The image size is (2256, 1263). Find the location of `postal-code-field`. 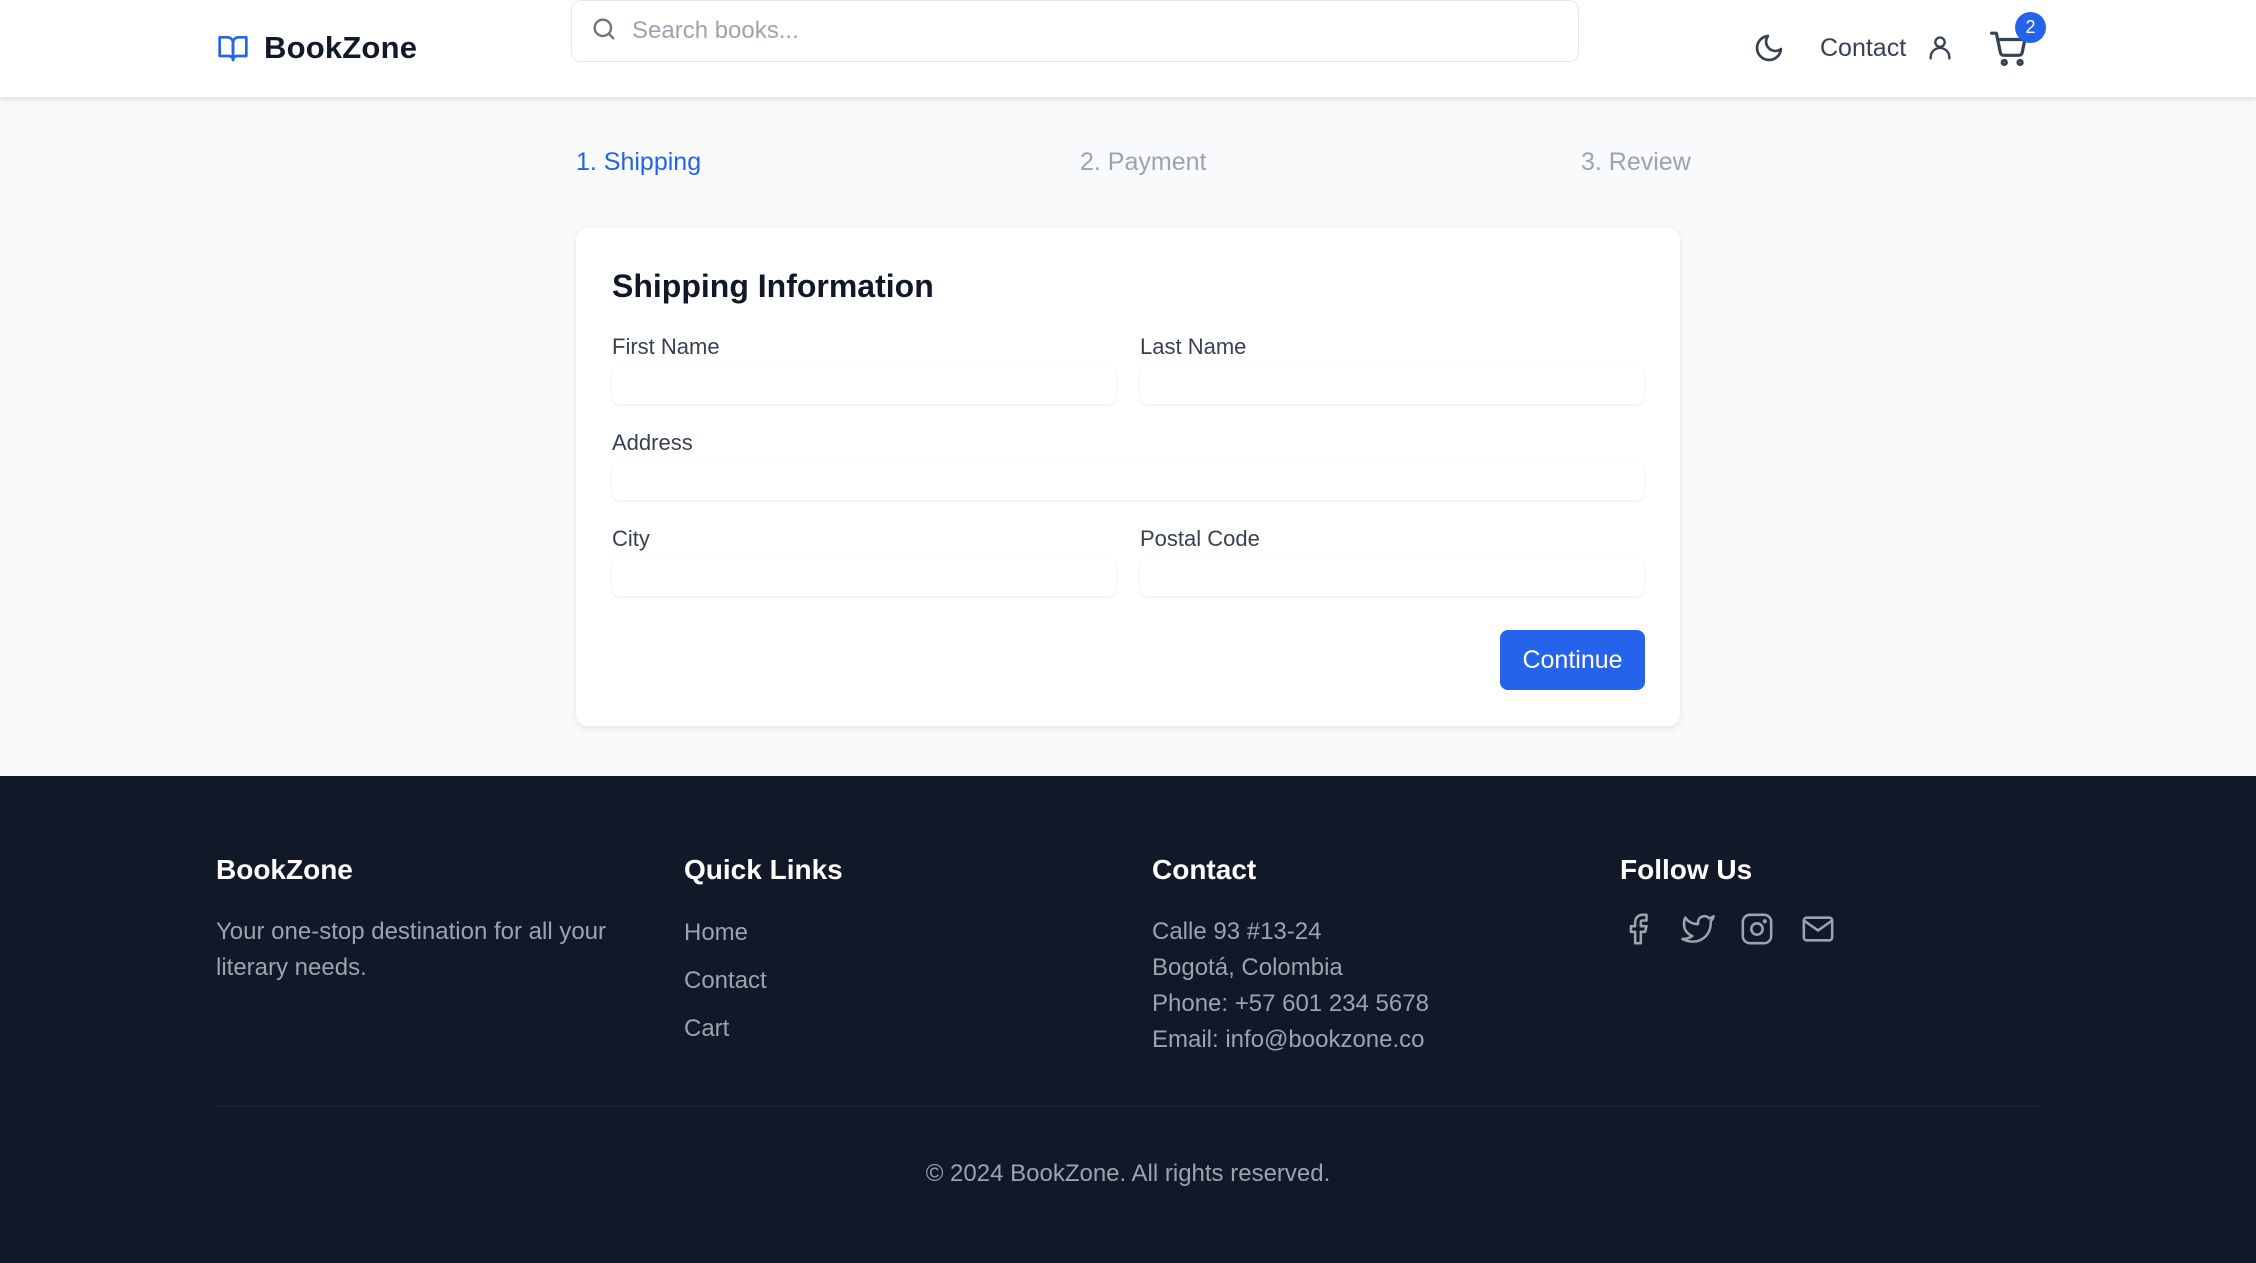

postal-code-field is located at coordinates (1392, 578).